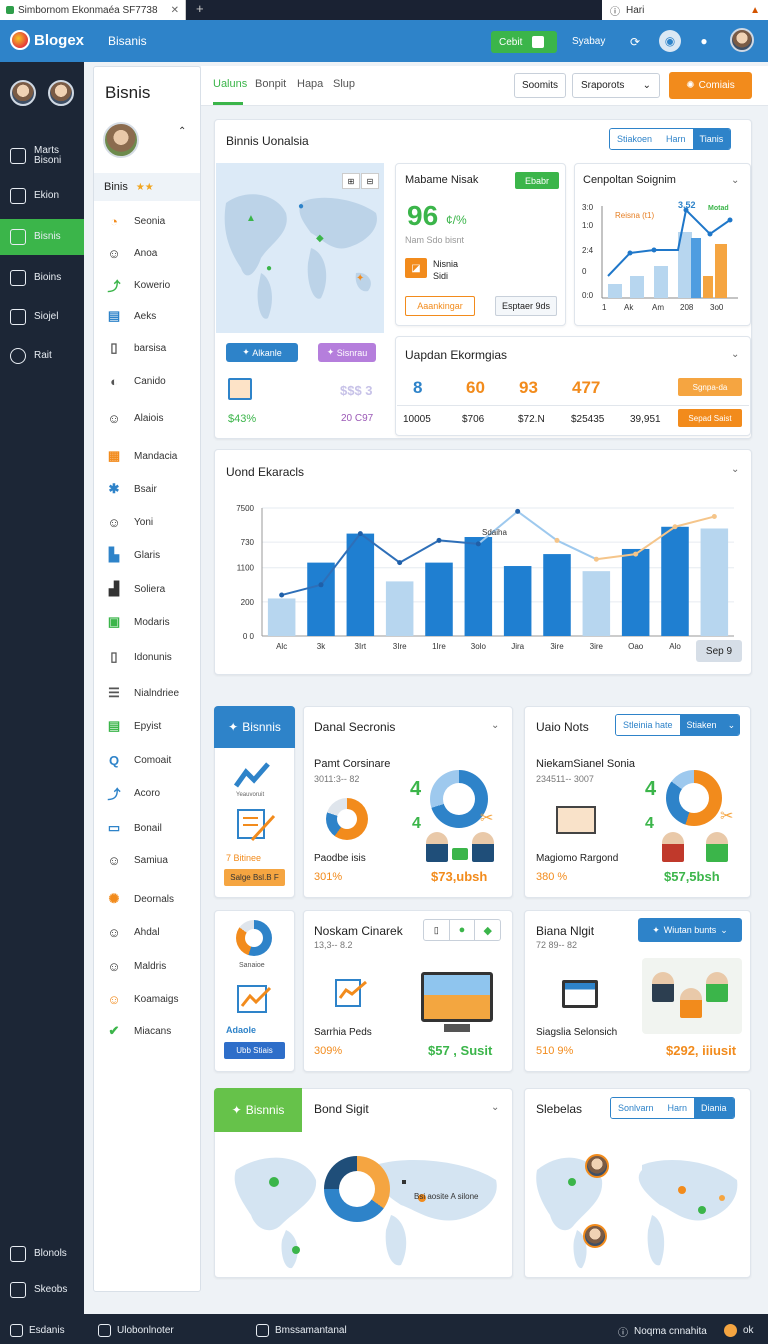  Describe the element at coordinates (540, 85) in the screenshot. I see `filter-select-1: Soomits` at that location.